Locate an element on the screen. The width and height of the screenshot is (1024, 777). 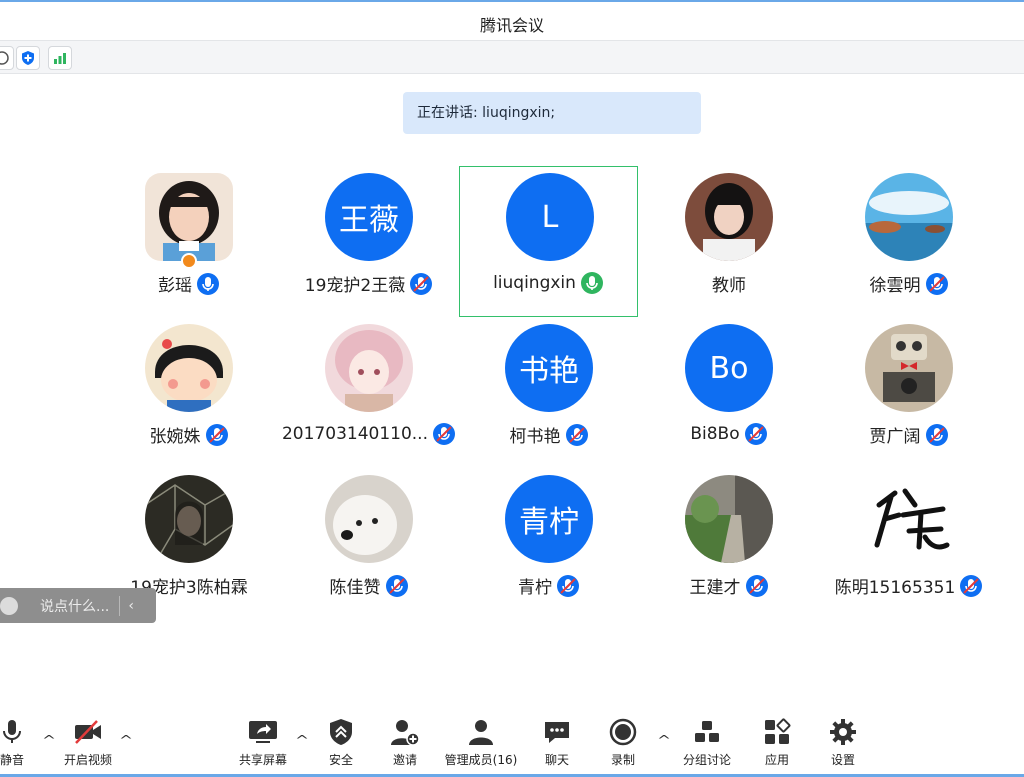
participant-tile: Bo Bi8Bo is located at coordinates (729, 393).